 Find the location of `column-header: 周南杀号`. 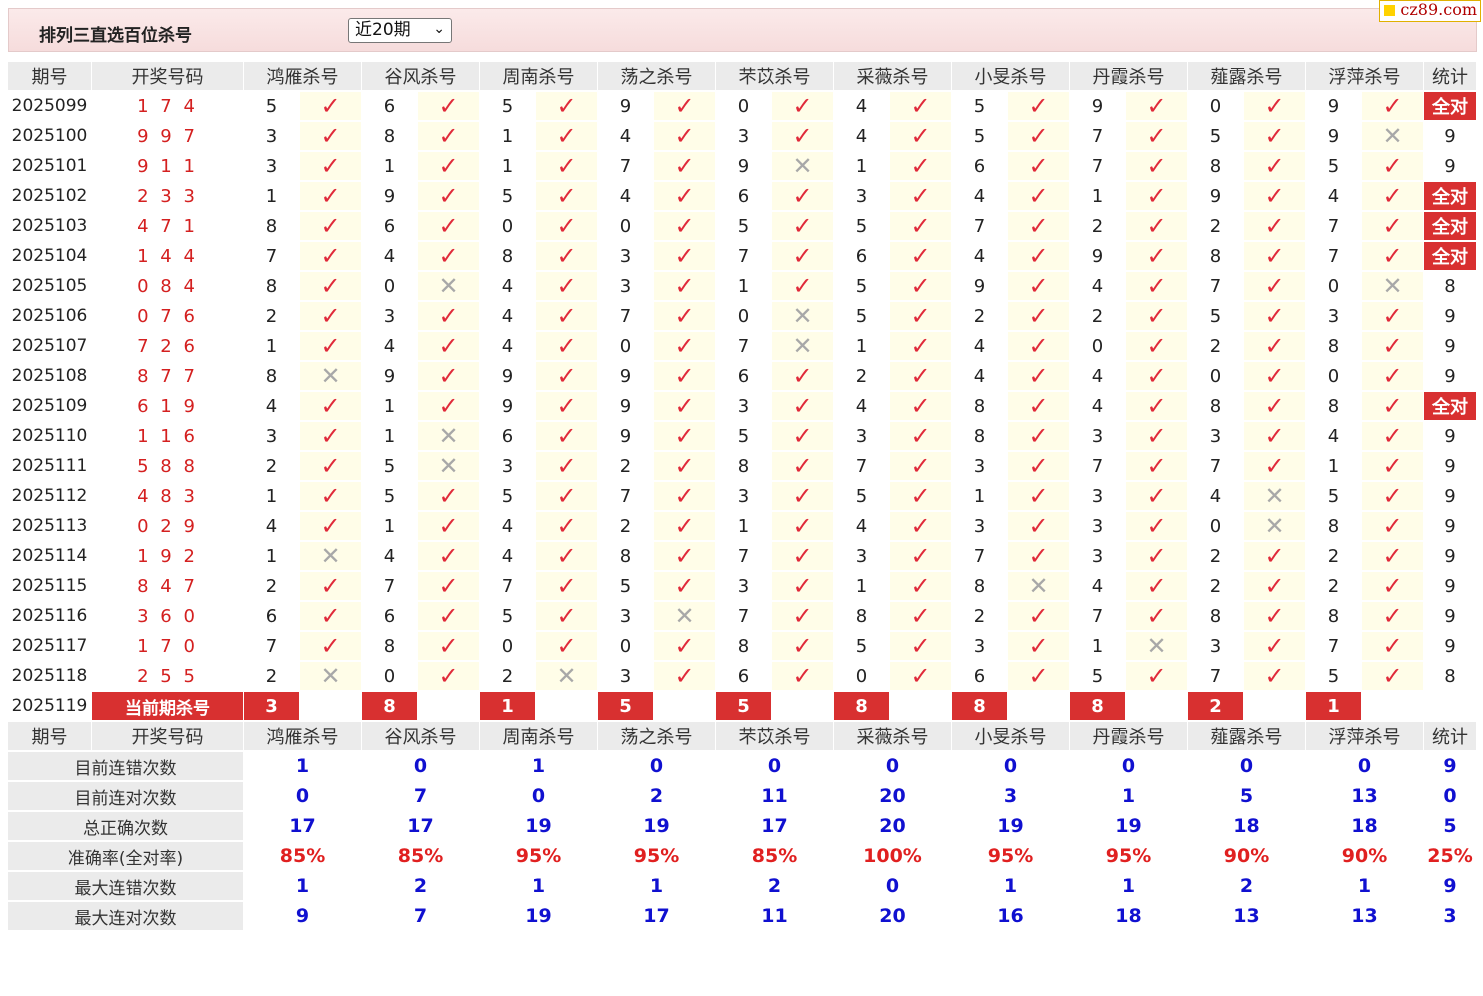

column-header: 周南杀号 is located at coordinates (539, 737).